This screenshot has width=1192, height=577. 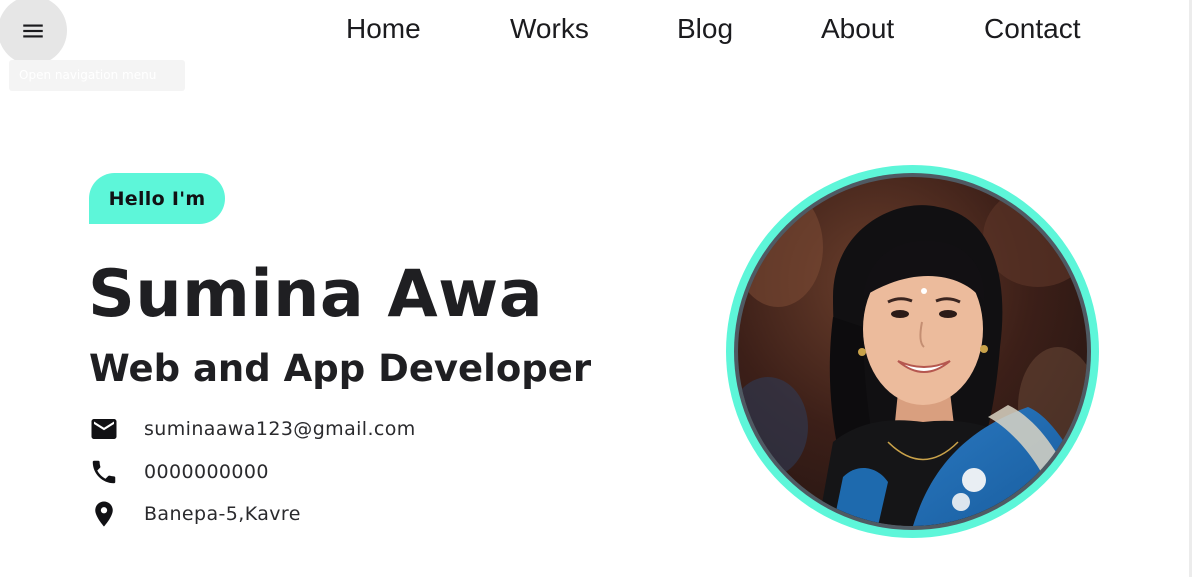 I want to click on contact-location-row: Banepa-5,Kavre, so click(x=195, y=514).